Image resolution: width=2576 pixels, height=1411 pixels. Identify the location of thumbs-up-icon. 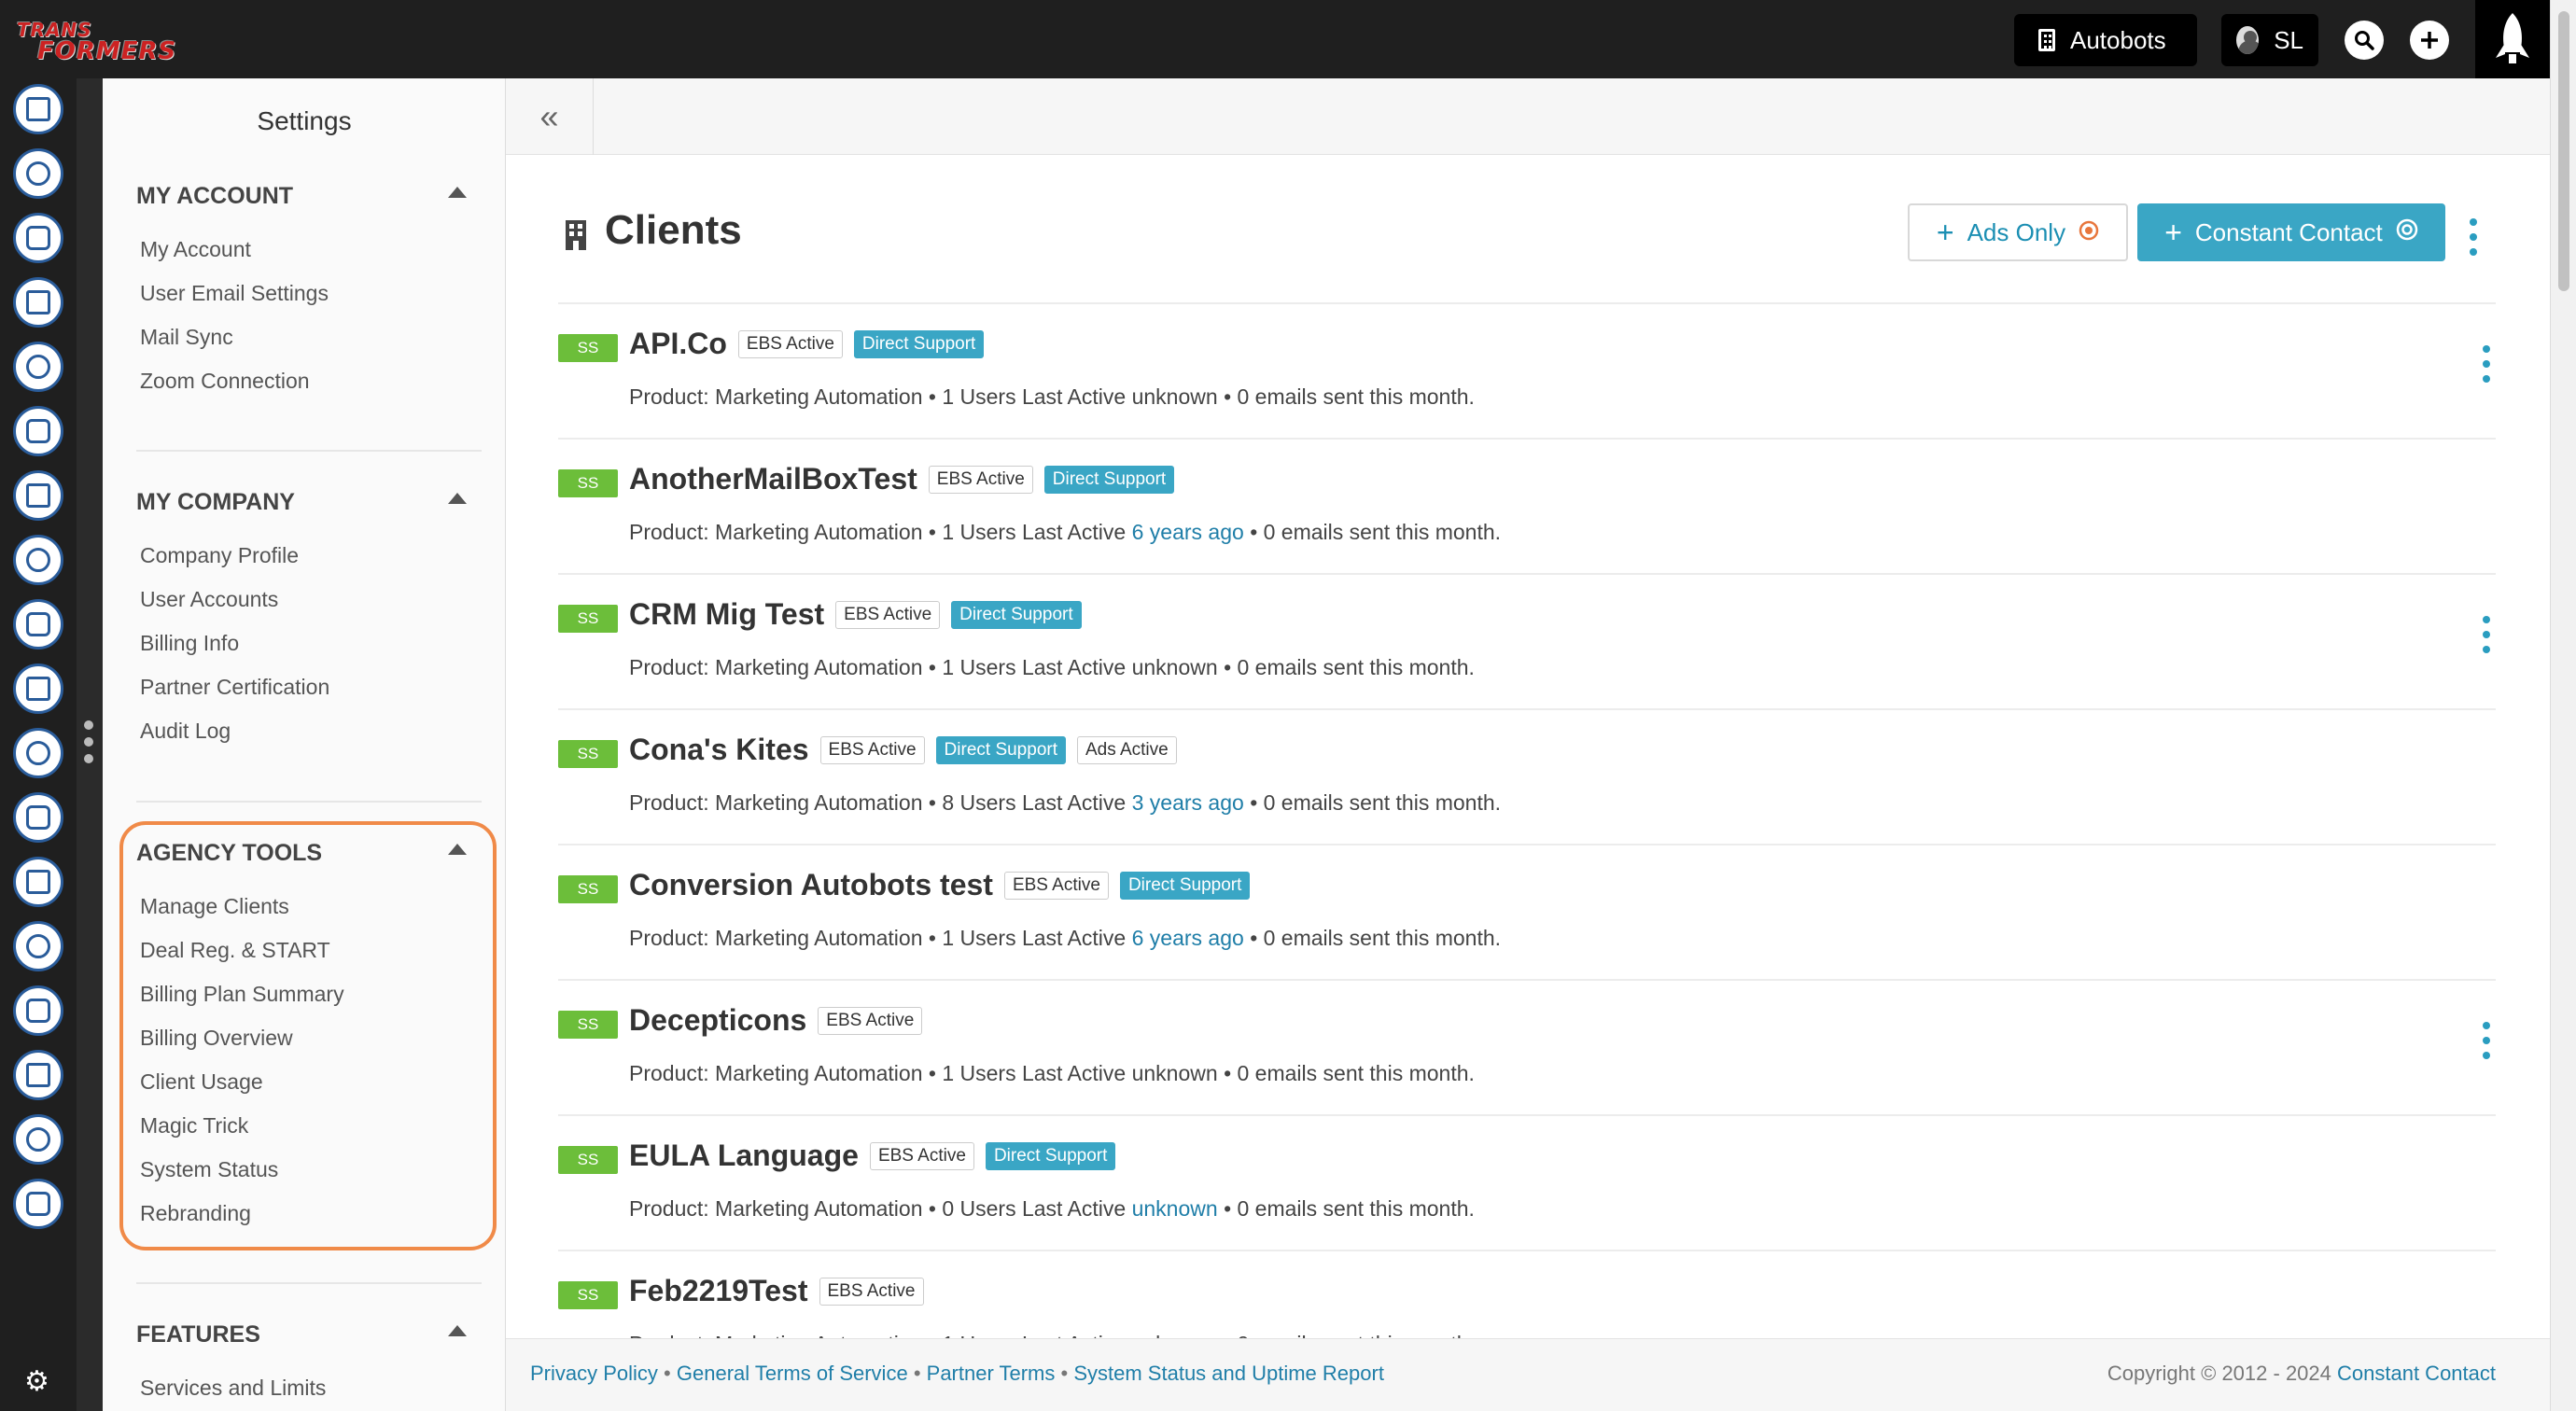
(38, 624).